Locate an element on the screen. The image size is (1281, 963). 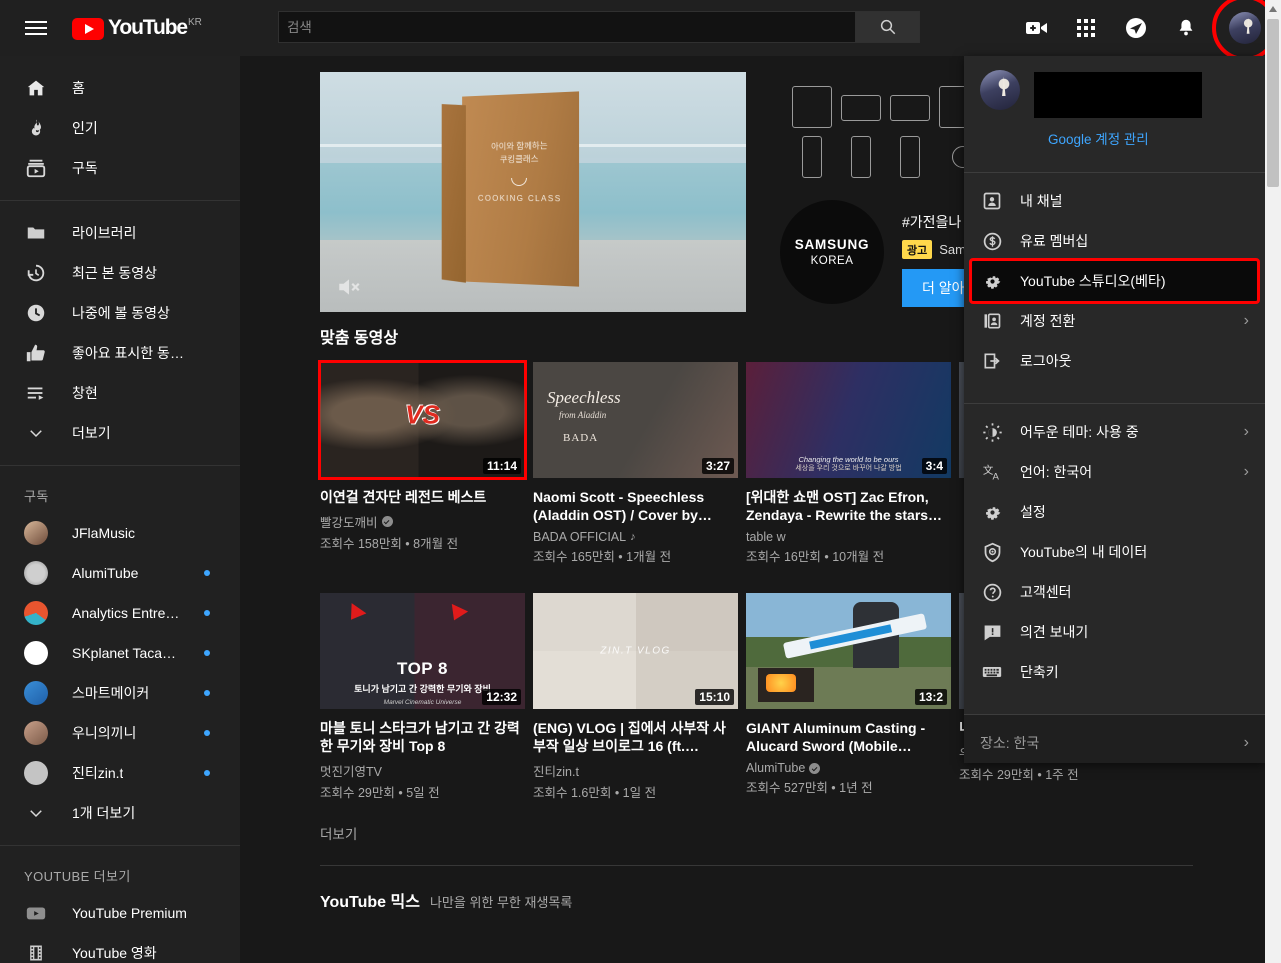
menu-item-switch-account: 계정 전환 › is located at coordinates (1114, 321).